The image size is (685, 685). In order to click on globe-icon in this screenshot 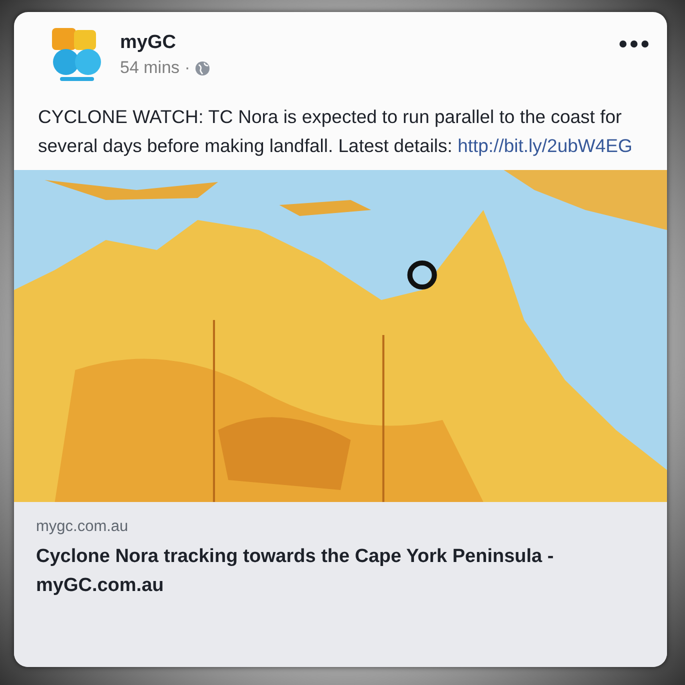, I will do `click(202, 68)`.